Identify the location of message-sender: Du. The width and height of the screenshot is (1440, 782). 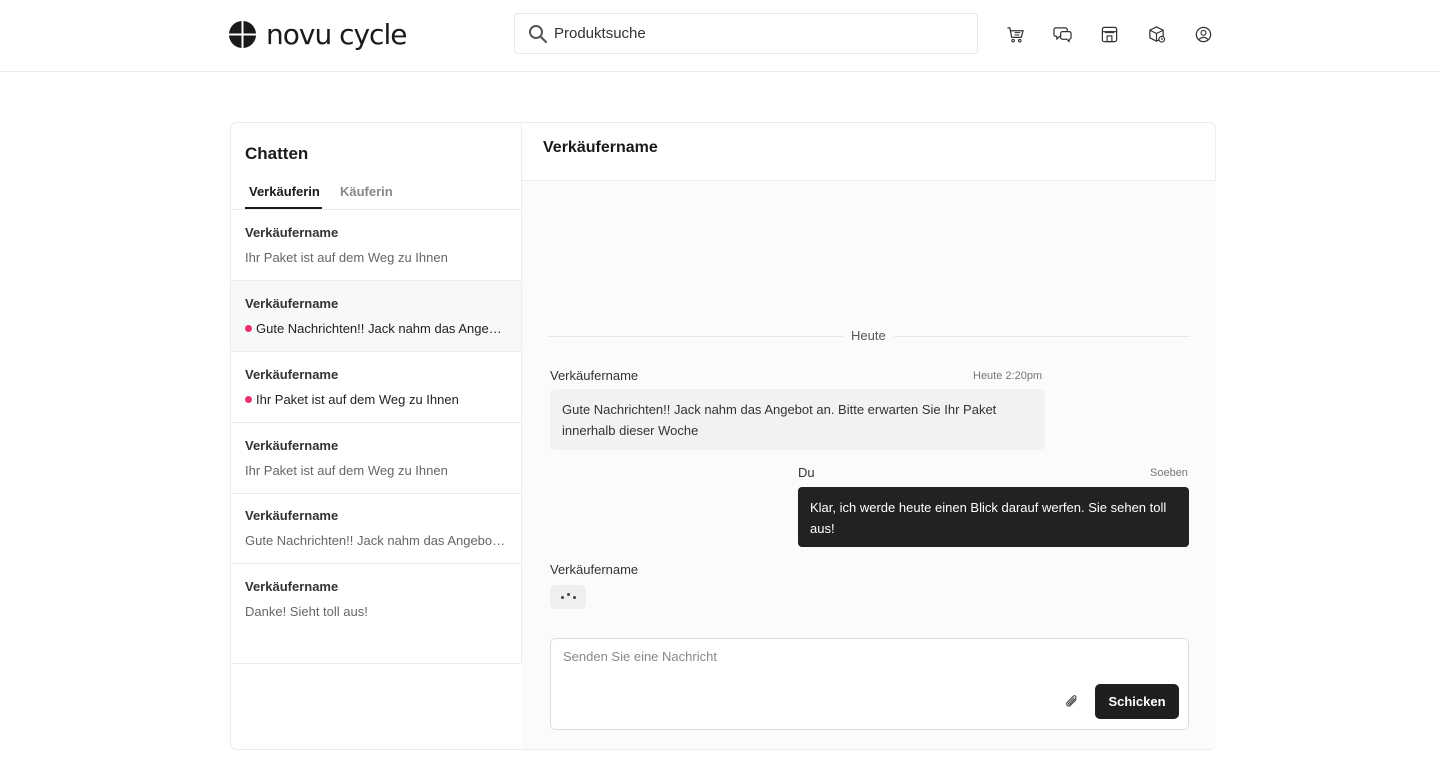
(806, 472).